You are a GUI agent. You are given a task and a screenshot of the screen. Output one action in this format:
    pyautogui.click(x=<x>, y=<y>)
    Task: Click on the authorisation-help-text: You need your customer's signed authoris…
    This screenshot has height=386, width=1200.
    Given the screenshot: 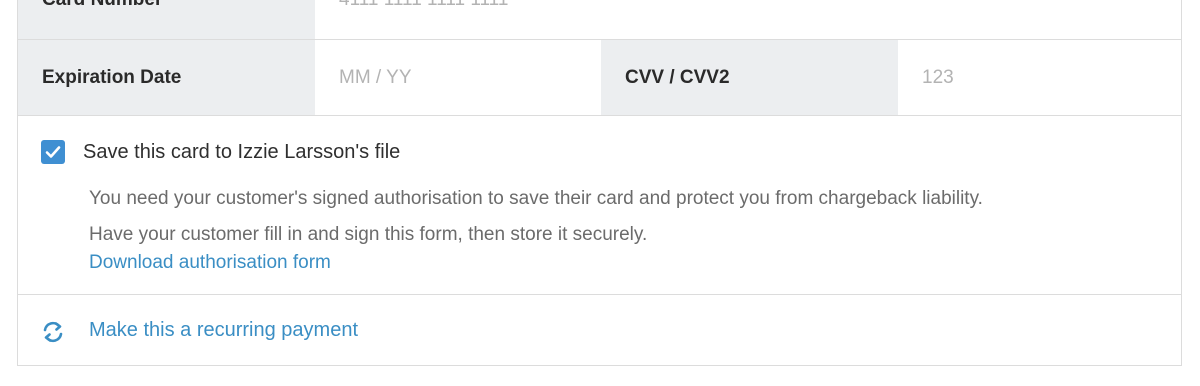 What is the action you would take?
    pyautogui.click(x=536, y=217)
    